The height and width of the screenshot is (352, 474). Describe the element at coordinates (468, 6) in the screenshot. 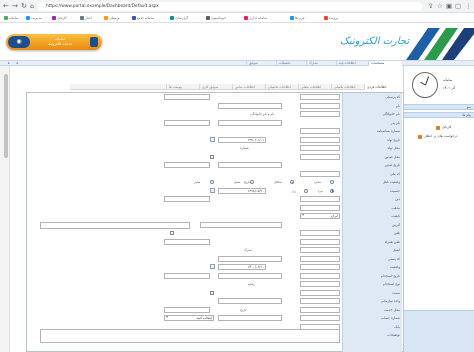

I see `menu-icon: ⋮` at that location.